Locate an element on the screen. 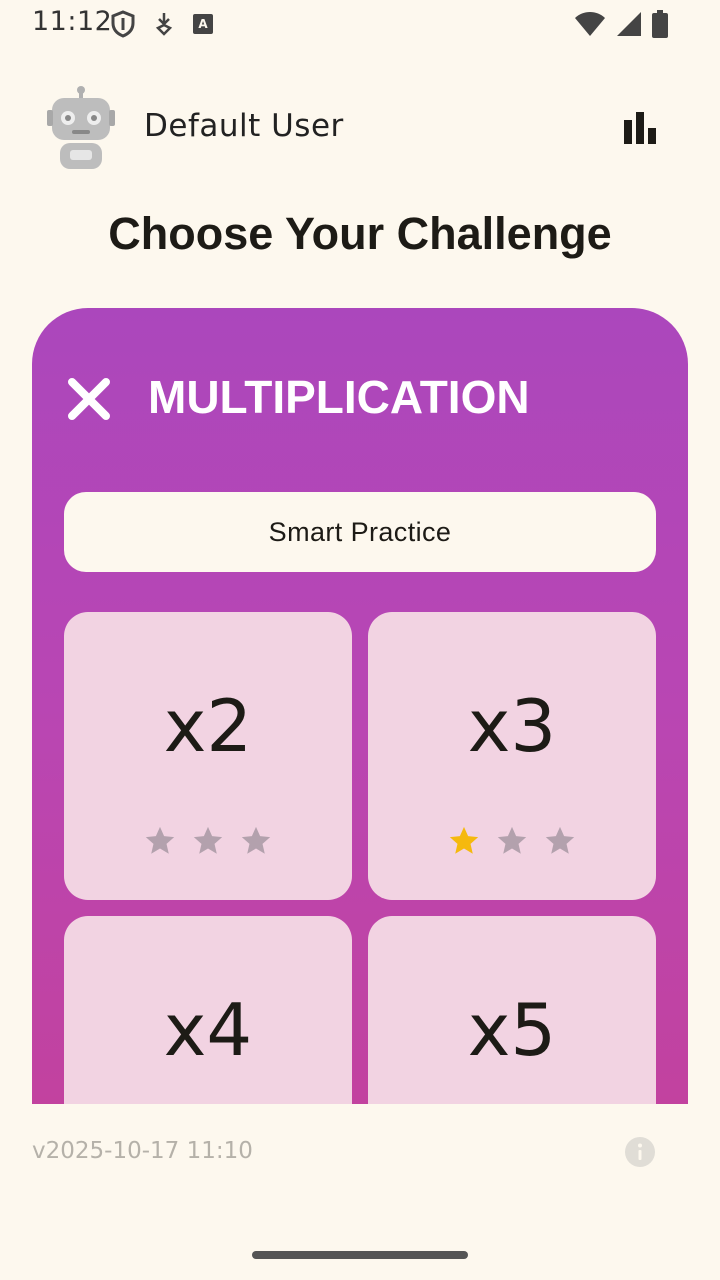  tile-label: x3 is located at coordinates (512, 726).